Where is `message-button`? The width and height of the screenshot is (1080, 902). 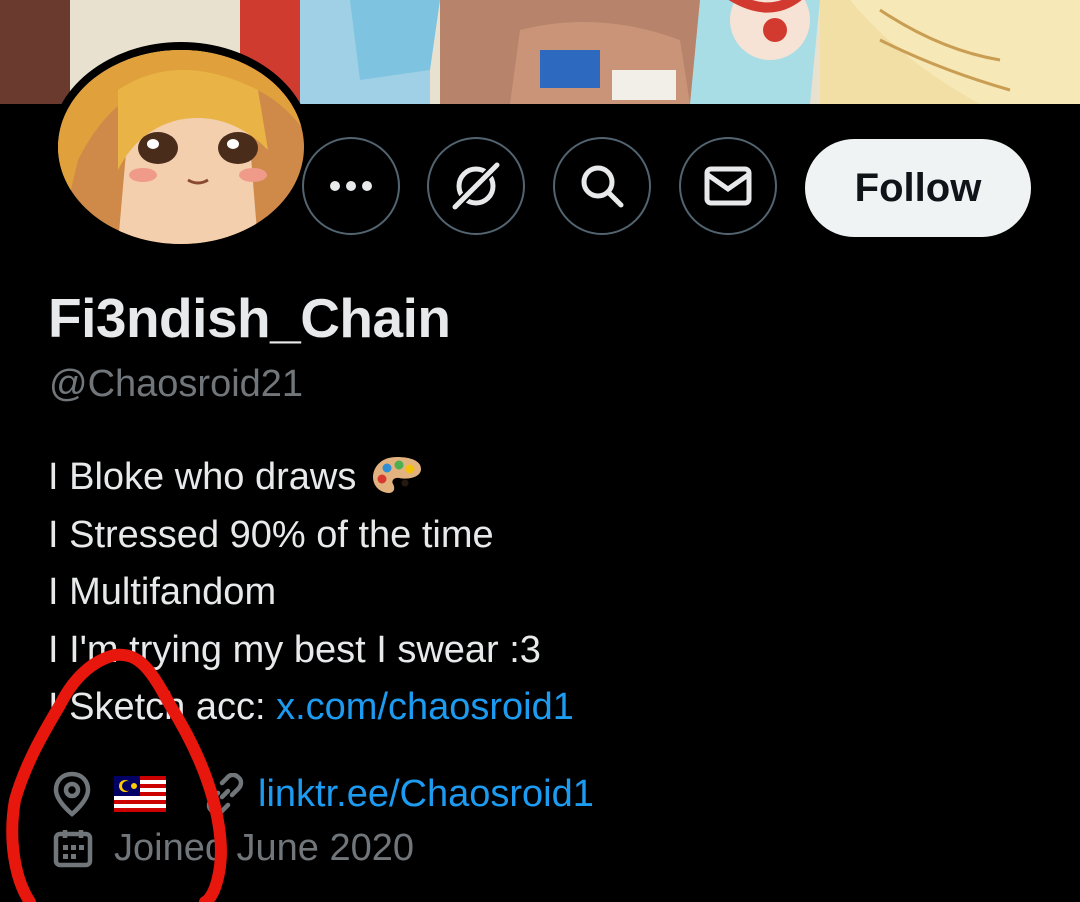 message-button is located at coordinates (728, 186).